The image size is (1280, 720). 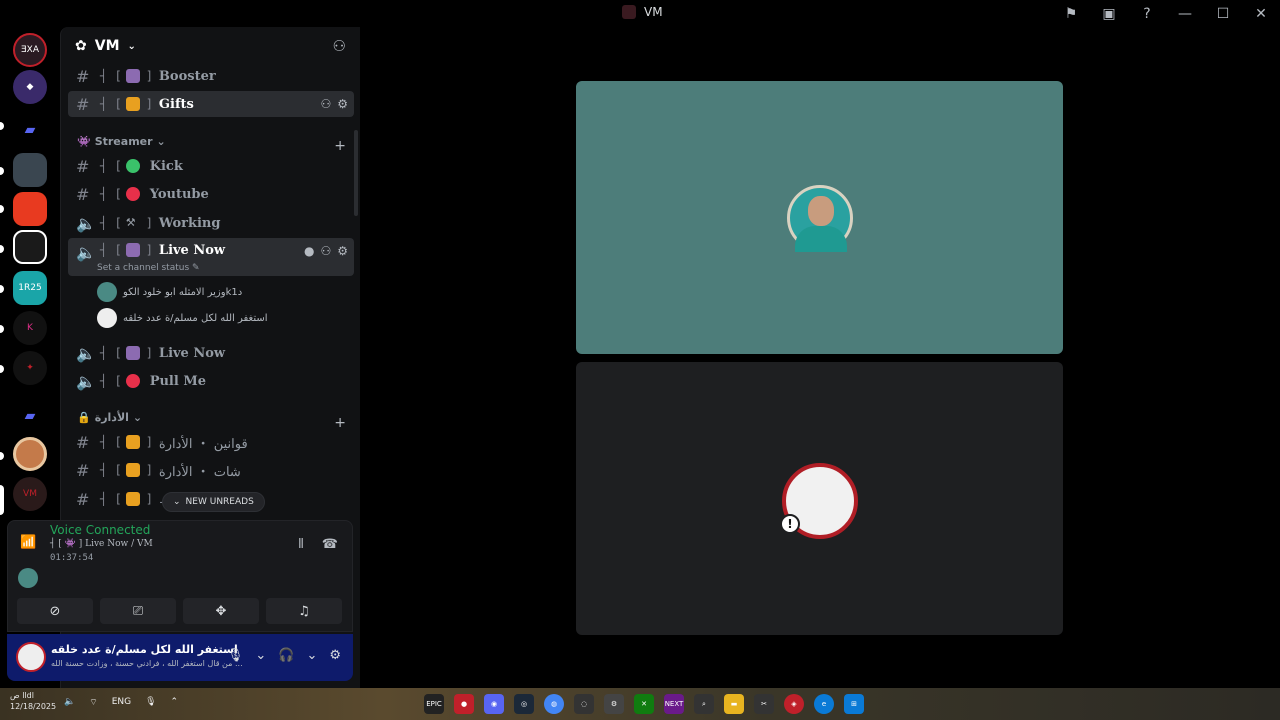 I want to click on server-icon-vm: VM, so click(x=30, y=494).